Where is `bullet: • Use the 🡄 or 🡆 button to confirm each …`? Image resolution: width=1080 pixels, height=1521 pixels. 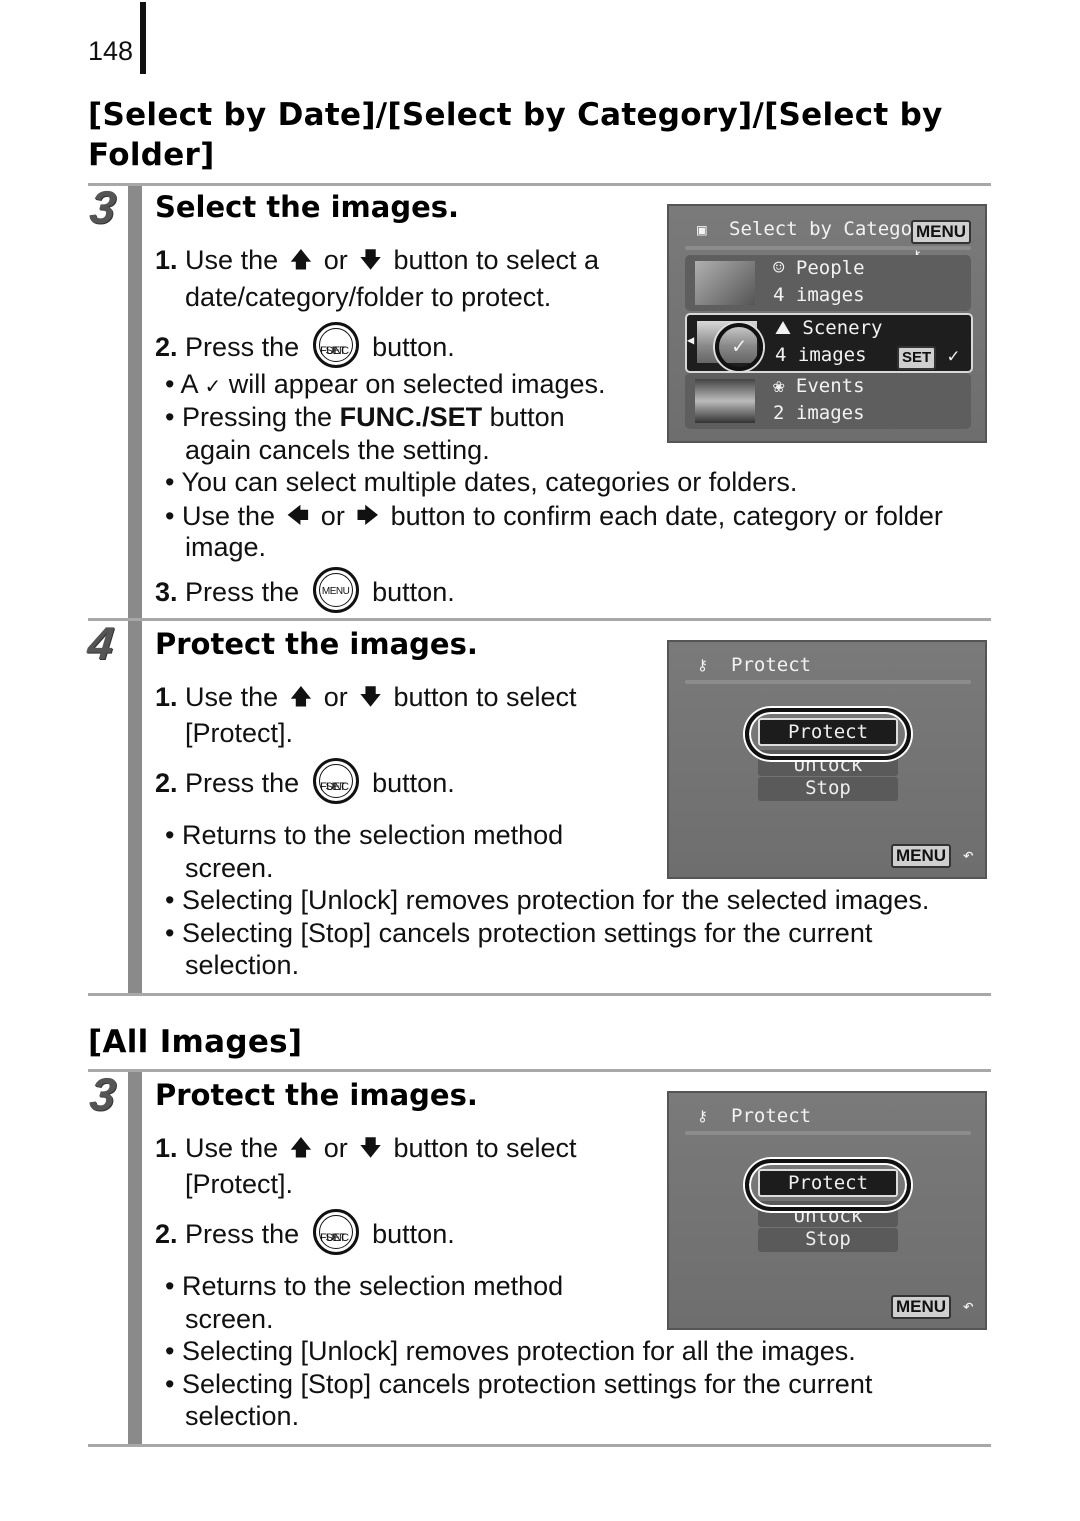
bullet: • Use the 🡄 or 🡆 button to confirm each … is located at coordinates (554, 516).